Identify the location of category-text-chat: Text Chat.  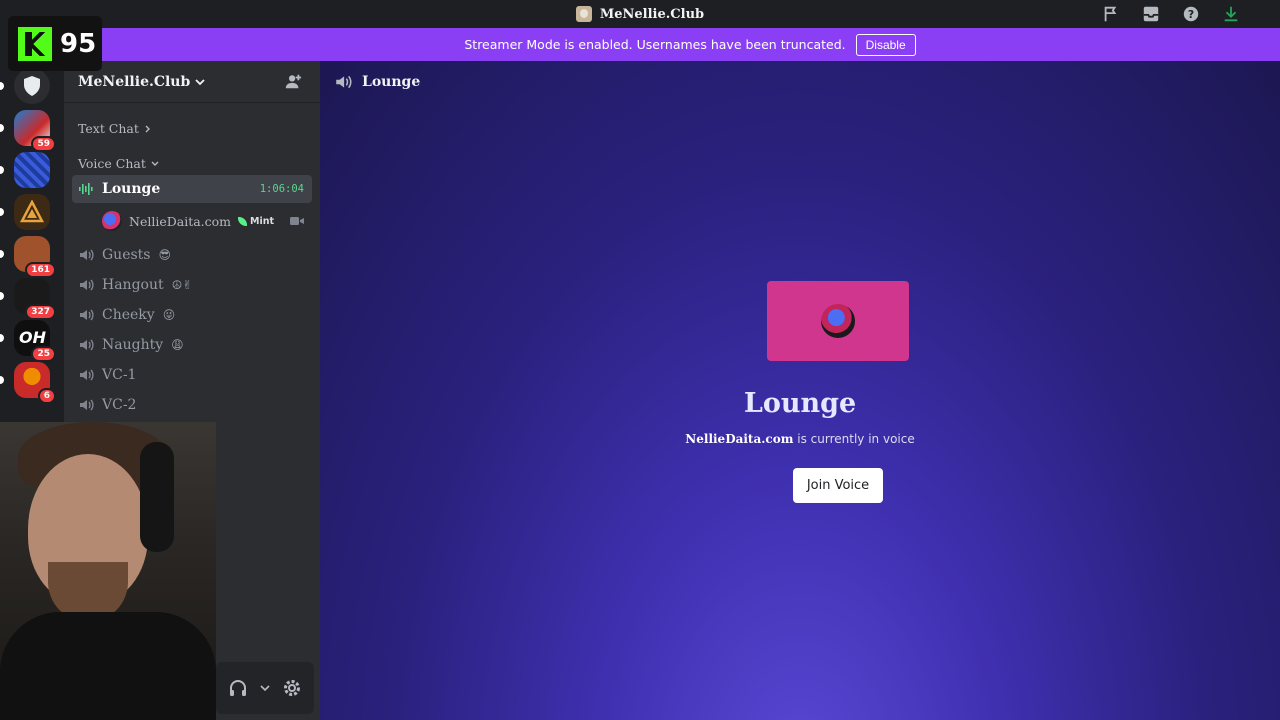
(115, 128).